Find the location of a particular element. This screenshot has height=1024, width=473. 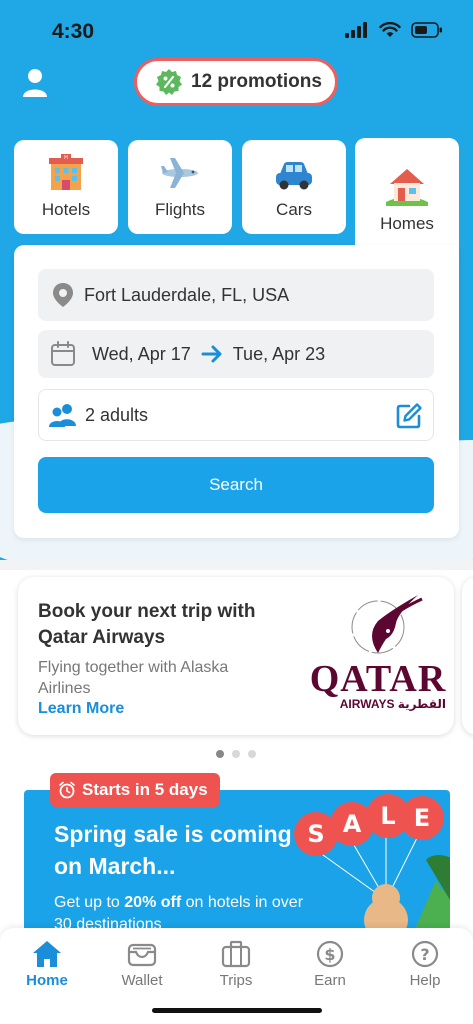

nav-wallet: Wallet is located at coordinates (142, 964).